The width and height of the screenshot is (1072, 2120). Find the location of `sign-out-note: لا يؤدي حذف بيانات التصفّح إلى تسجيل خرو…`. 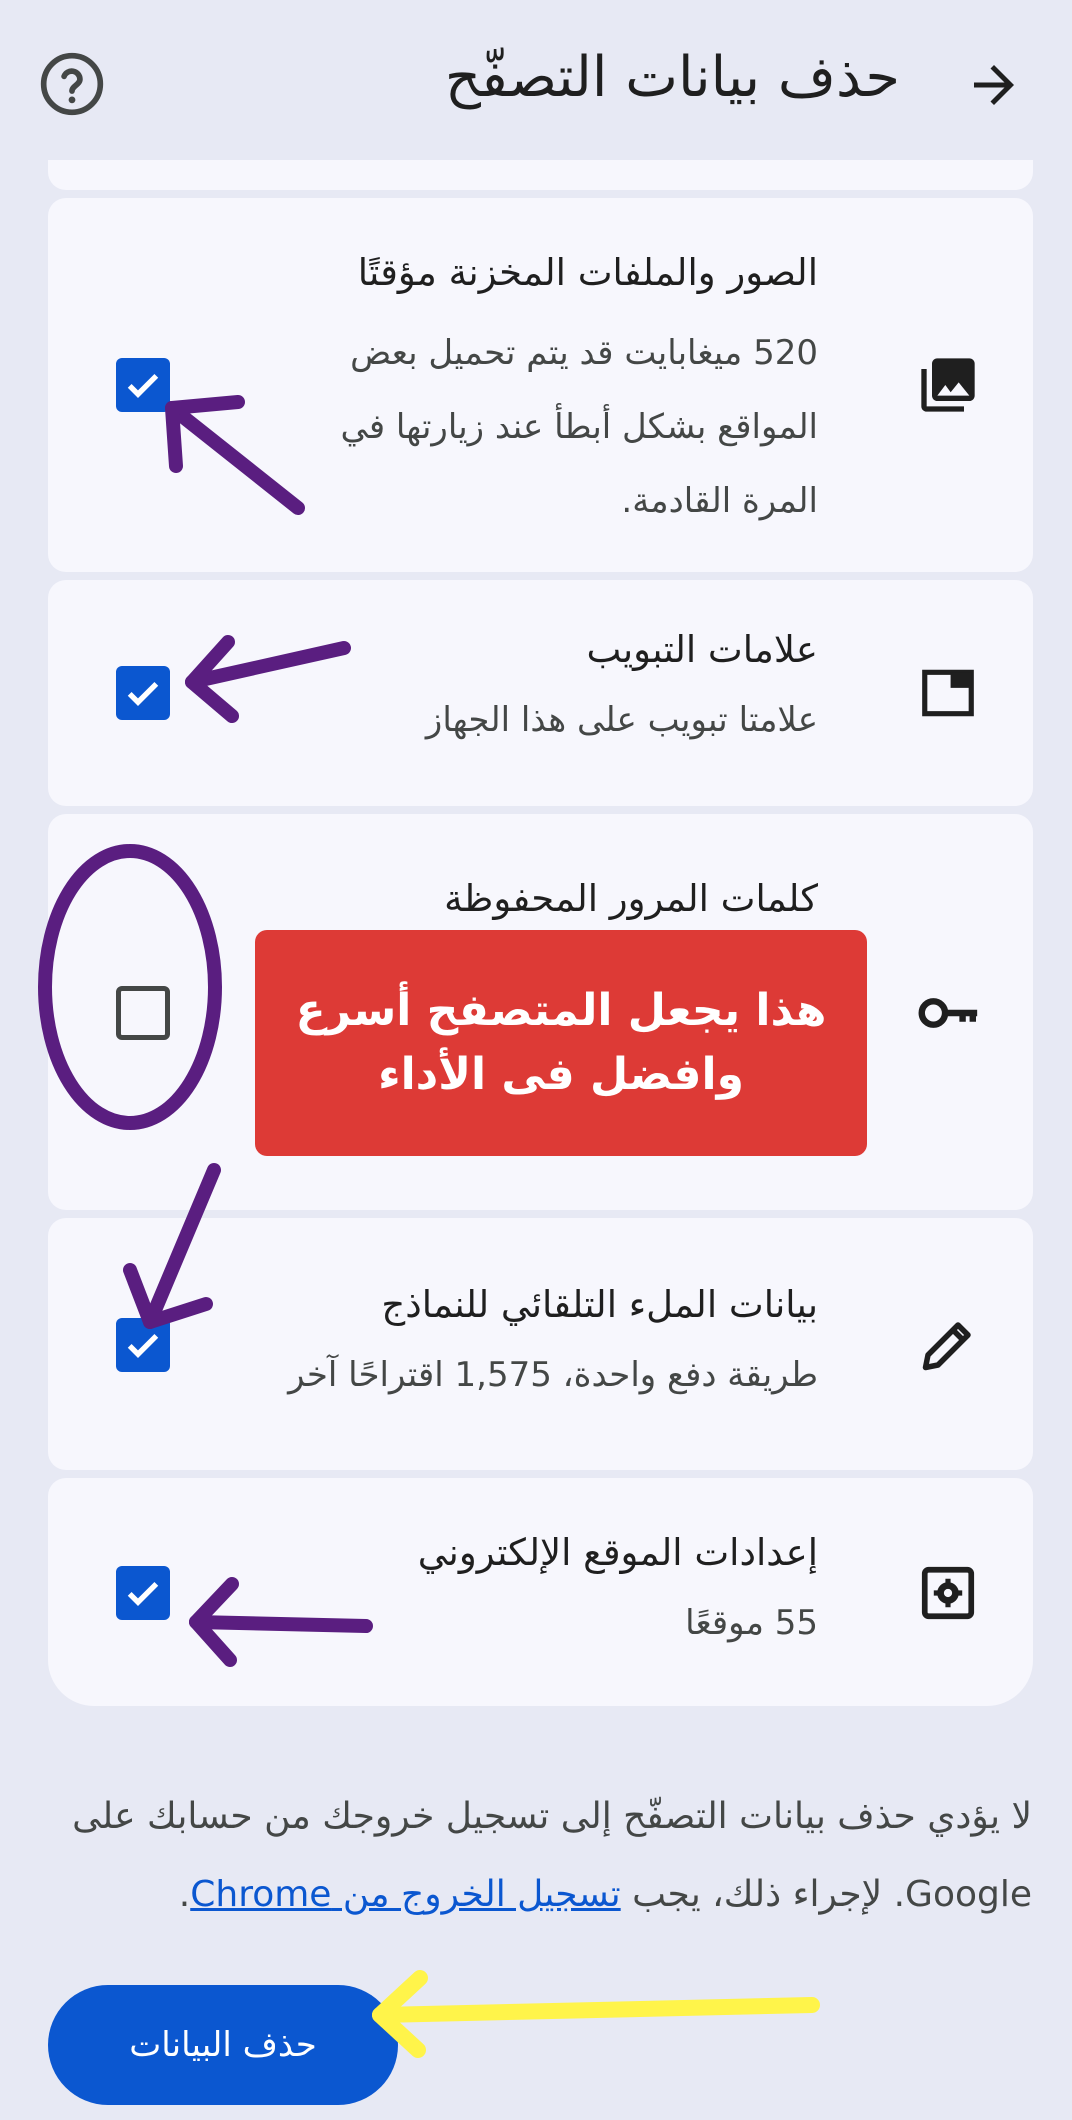

sign-out-note: لا يؤدي حذف بيانات التصفّح إلى تسجيل خرو… is located at coordinates (532, 1856).